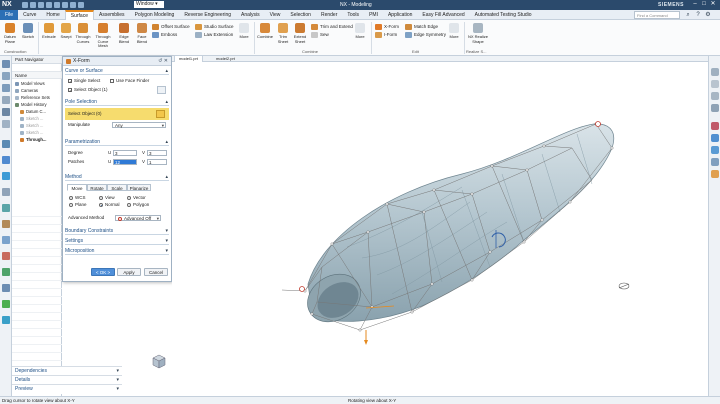 The image size is (720, 404). Describe the element at coordinates (117, 61) in the screenshot. I see `dialog-title: X-Form` at that location.